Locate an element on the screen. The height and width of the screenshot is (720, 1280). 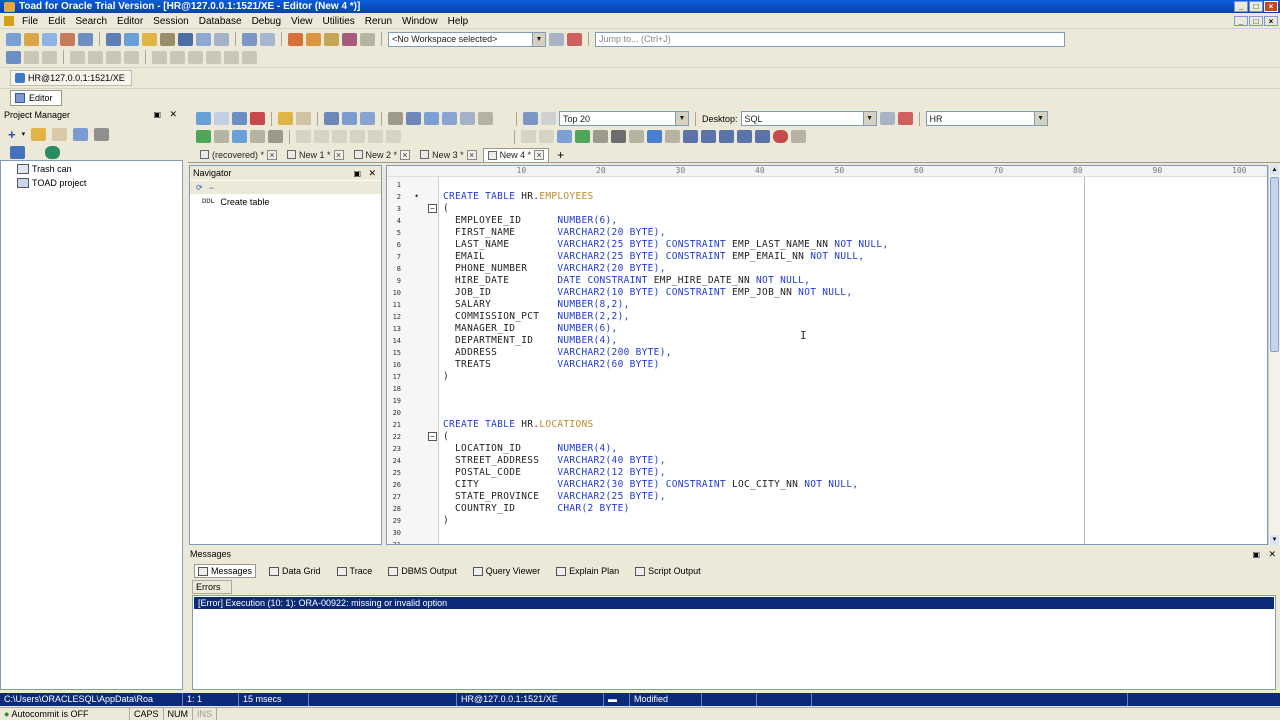
workspace-delete-icon is located at coordinates (574, 39).